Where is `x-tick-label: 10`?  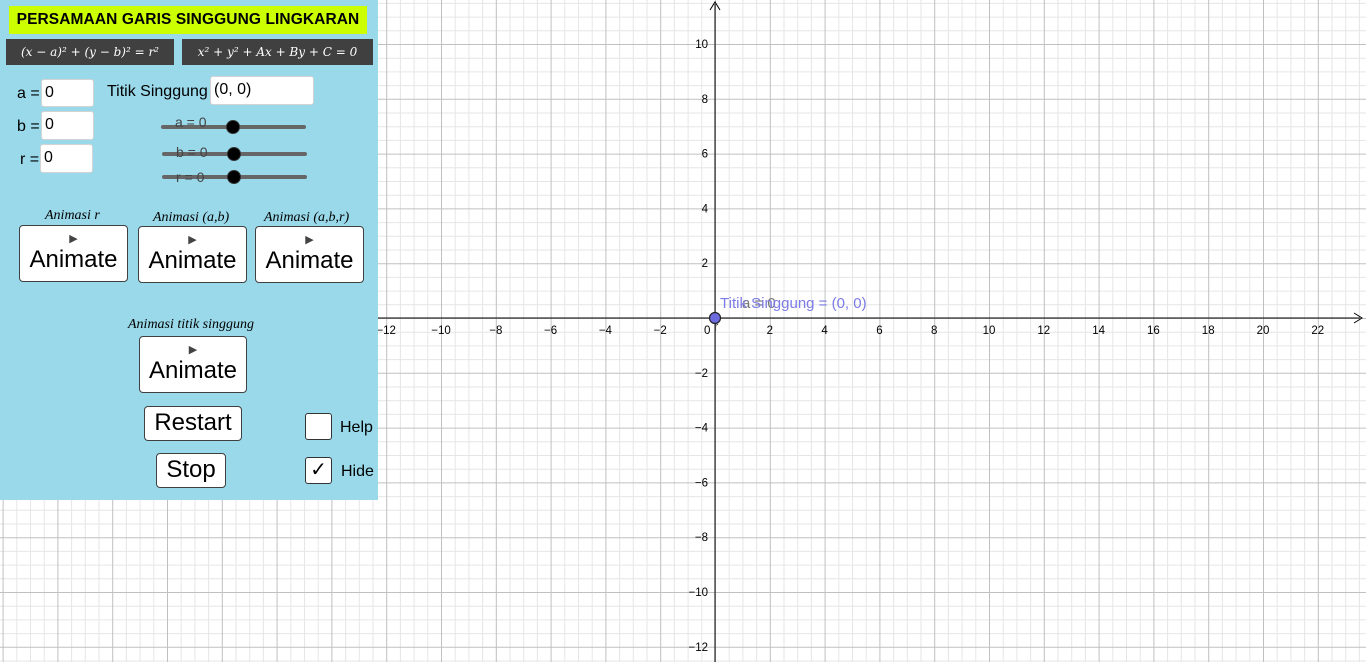
x-tick-label: 10 is located at coordinates (989, 331).